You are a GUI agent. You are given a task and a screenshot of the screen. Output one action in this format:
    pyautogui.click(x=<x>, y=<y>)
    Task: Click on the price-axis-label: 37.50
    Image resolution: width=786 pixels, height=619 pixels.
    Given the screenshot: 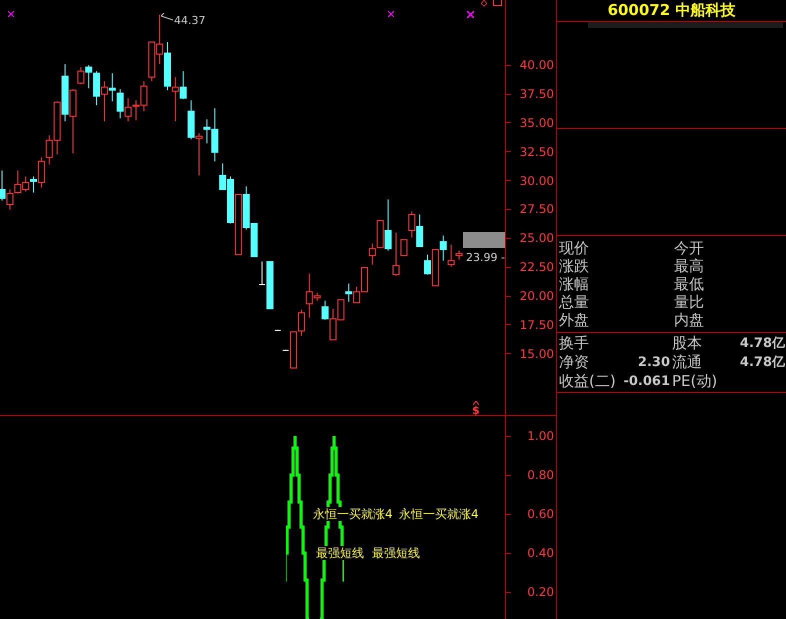 What is the action you would take?
    pyautogui.click(x=537, y=94)
    